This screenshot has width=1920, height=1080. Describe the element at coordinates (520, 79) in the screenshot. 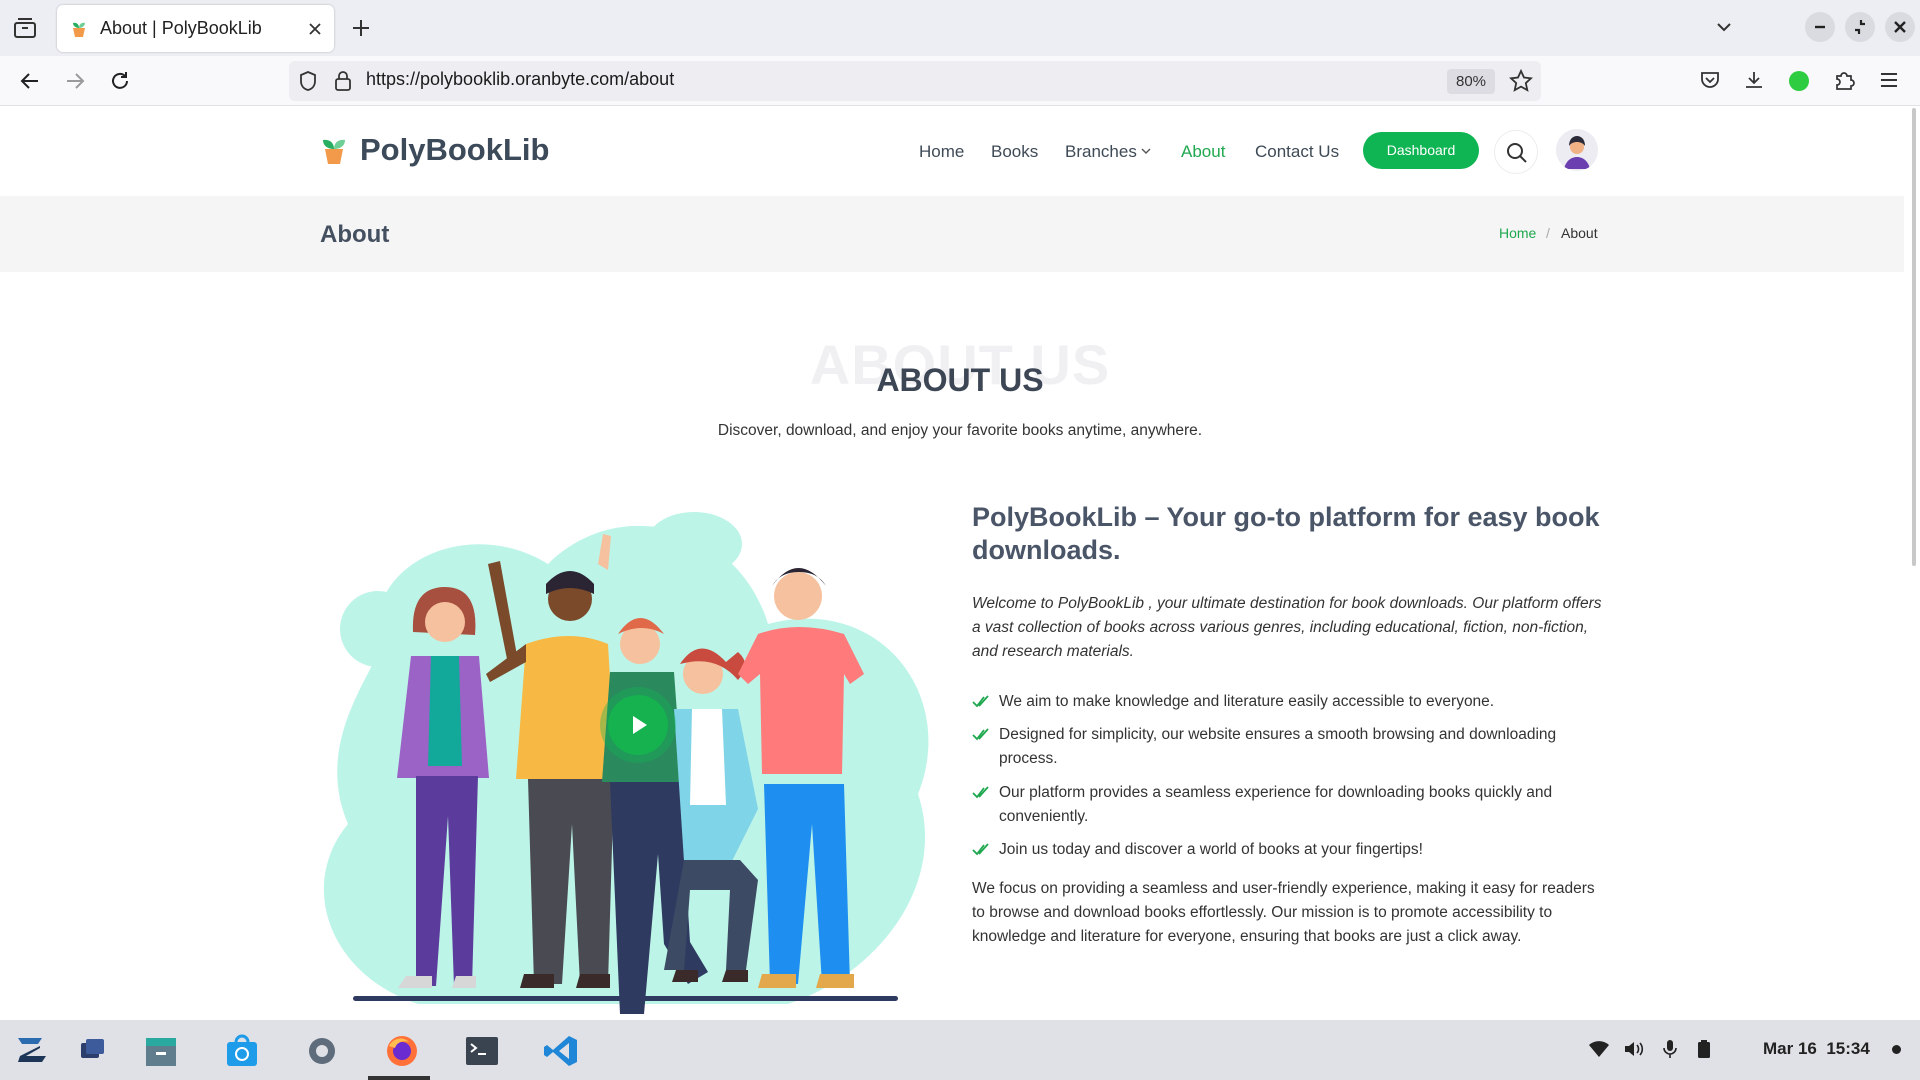

I see `url-text: https://polybooklib.oranbyte.com/about` at that location.